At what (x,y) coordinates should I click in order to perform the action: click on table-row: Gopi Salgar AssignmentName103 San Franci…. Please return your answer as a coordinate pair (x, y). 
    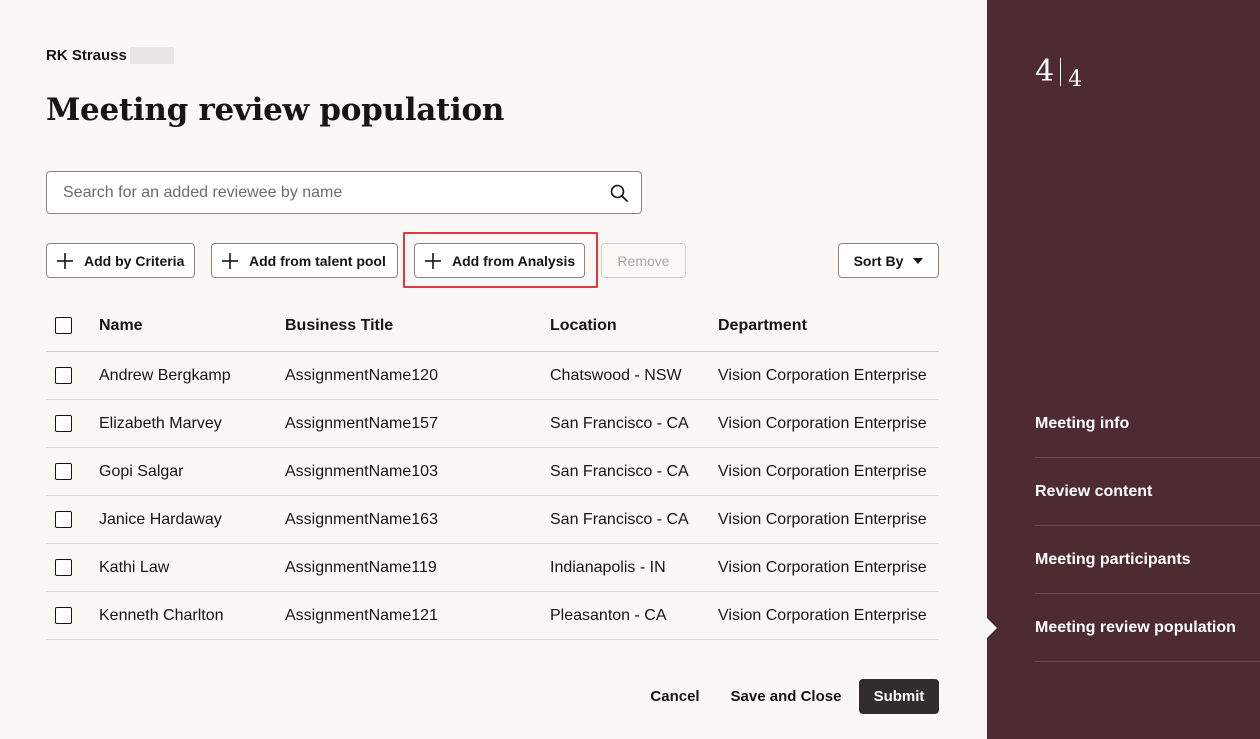
    Looking at the image, I should click on (492, 472).